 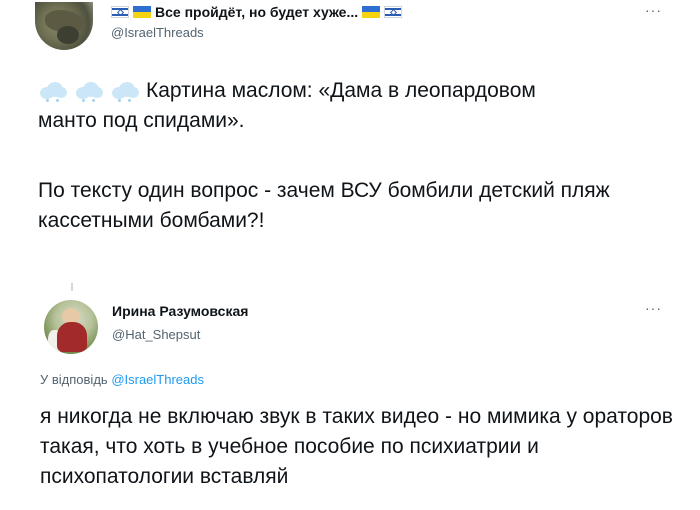 What do you see at coordinates (157, 32) in the screenshot?
I see `user-handle: @IsraelThreads` at bounding box center [157, 32].